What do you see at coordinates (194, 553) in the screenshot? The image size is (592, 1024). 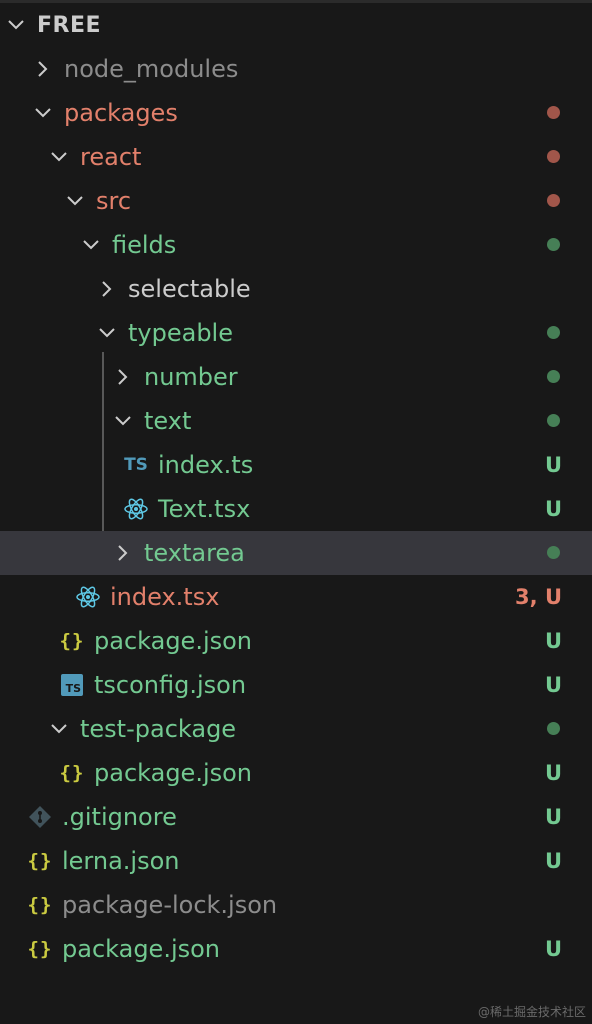 I see `tree-item-label: textarea` at bounding box center [194, 553].